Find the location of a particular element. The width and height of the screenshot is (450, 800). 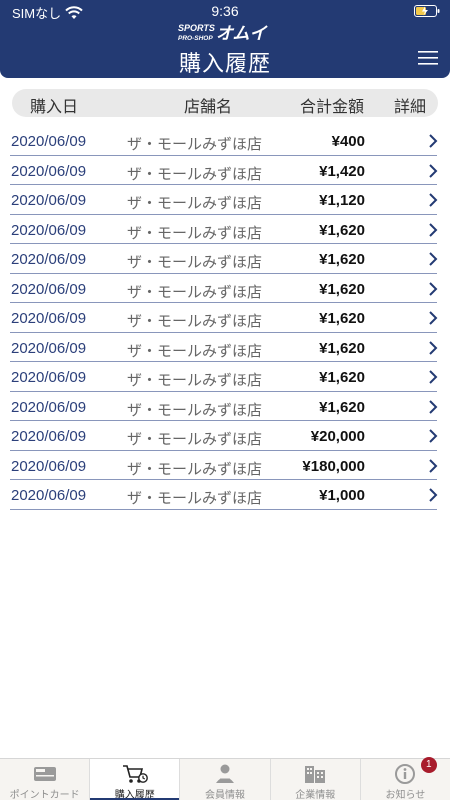

tab-label: ポイントカード is located at coordinates (44, 795).